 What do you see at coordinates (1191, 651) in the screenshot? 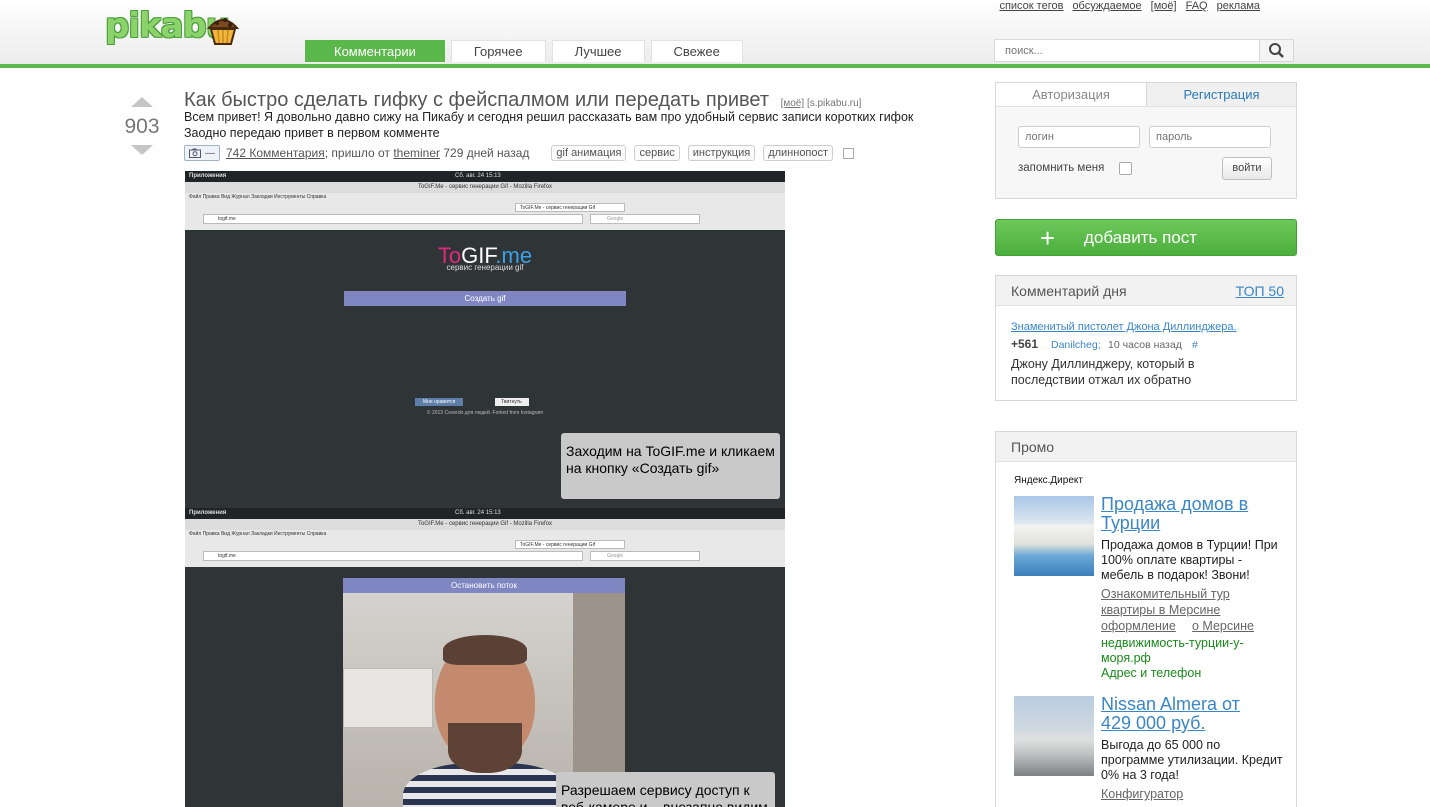
I see `ad-domain: недвижимость-турции-у-моря.рф` at bounding box center [1191, 651].